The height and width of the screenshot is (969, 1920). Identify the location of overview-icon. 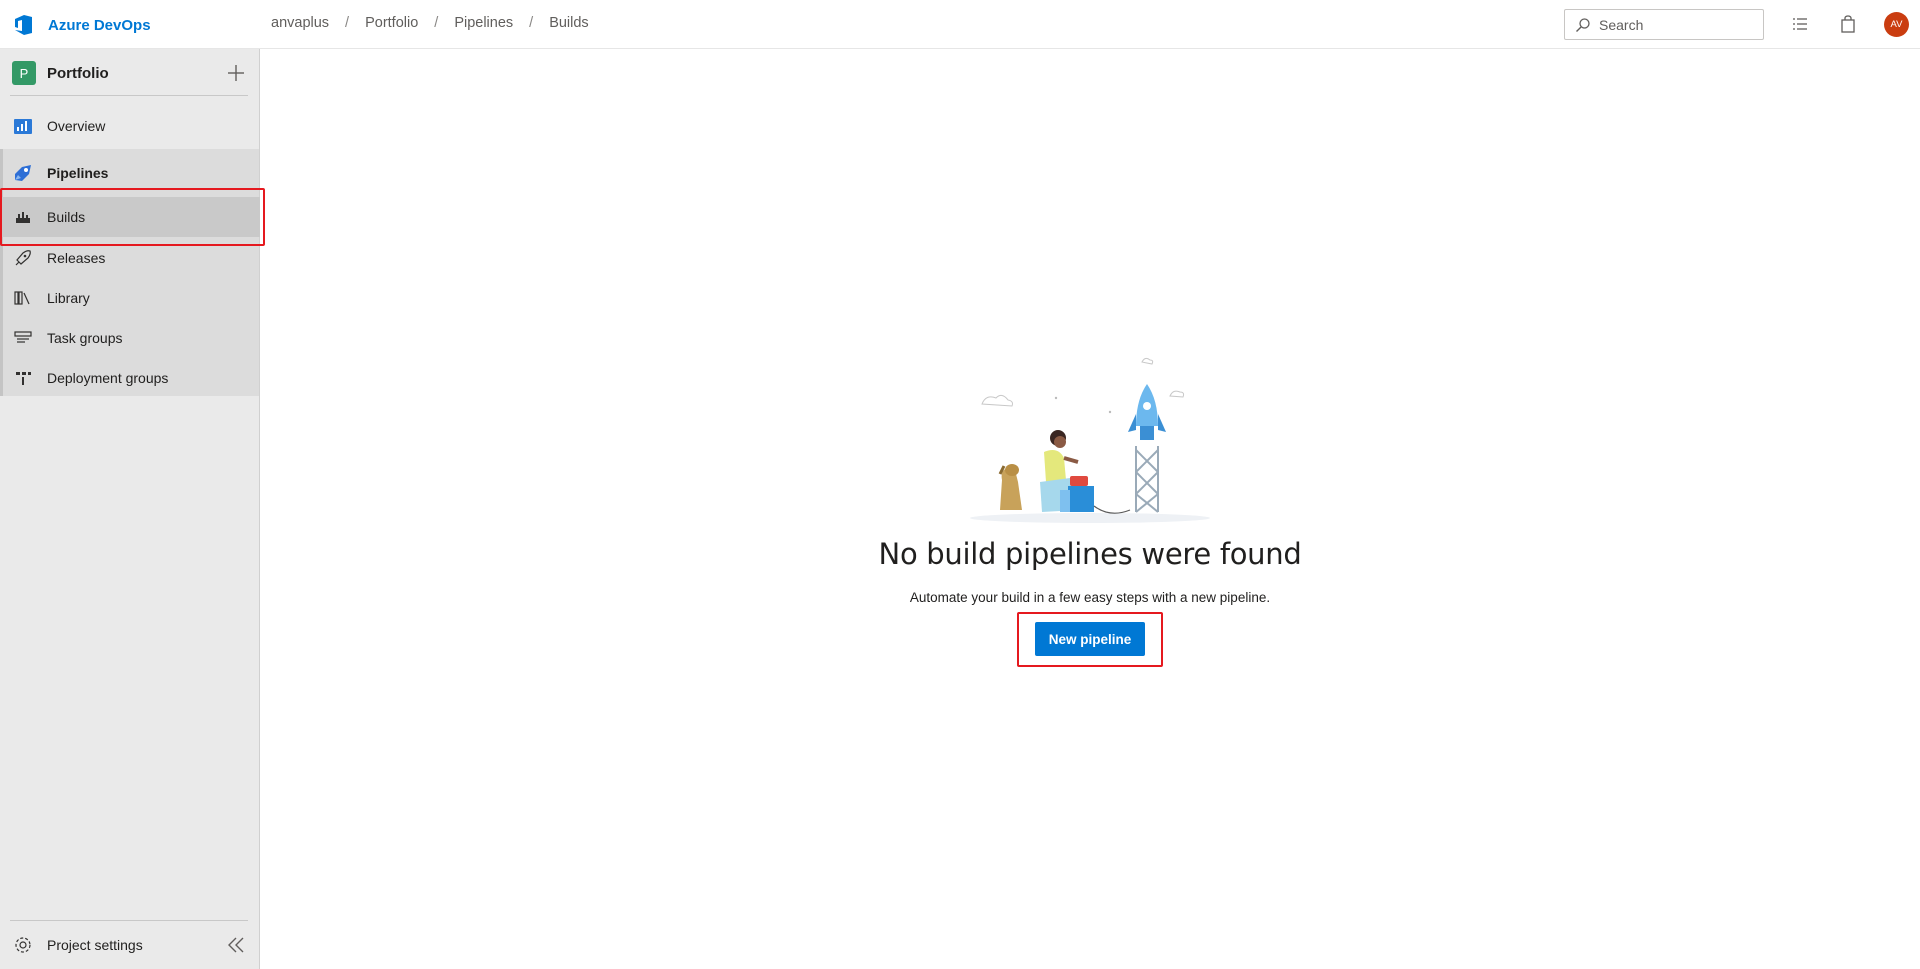
(23, 126).